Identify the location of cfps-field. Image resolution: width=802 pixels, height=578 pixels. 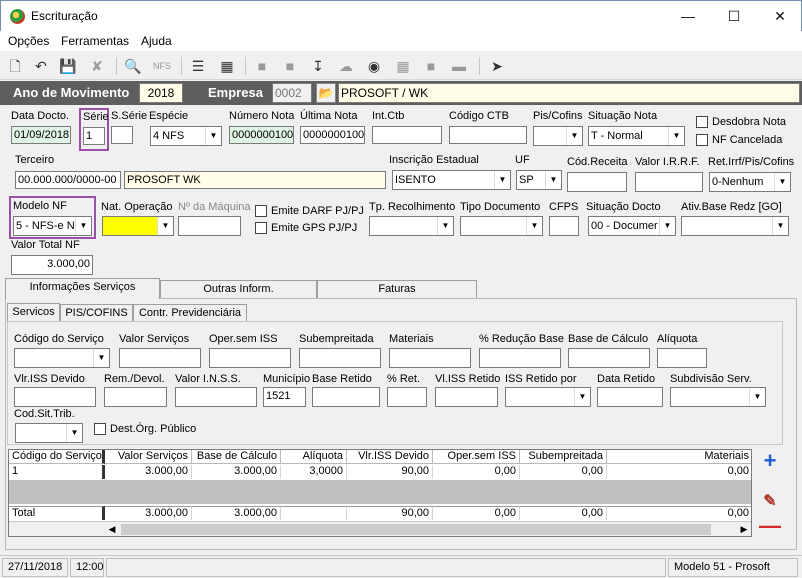
(564, 226).